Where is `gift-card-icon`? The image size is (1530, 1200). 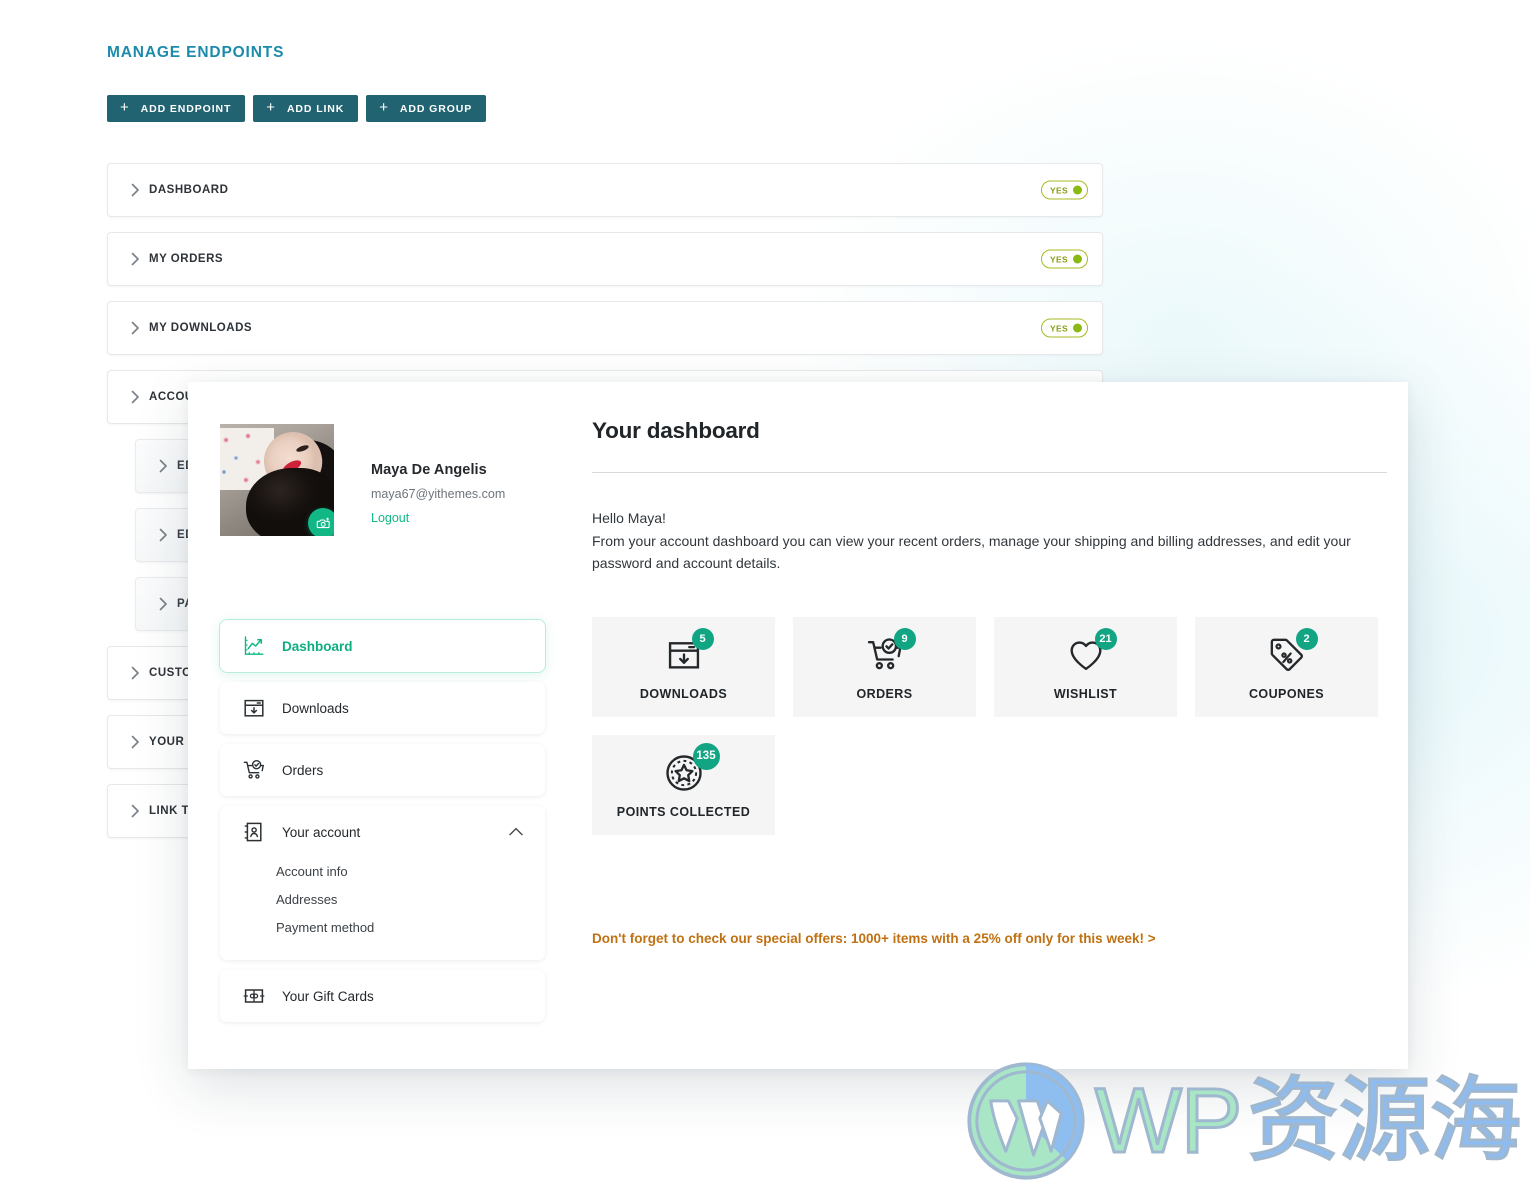 gift-card-icon is located at coordinates (254, 996).